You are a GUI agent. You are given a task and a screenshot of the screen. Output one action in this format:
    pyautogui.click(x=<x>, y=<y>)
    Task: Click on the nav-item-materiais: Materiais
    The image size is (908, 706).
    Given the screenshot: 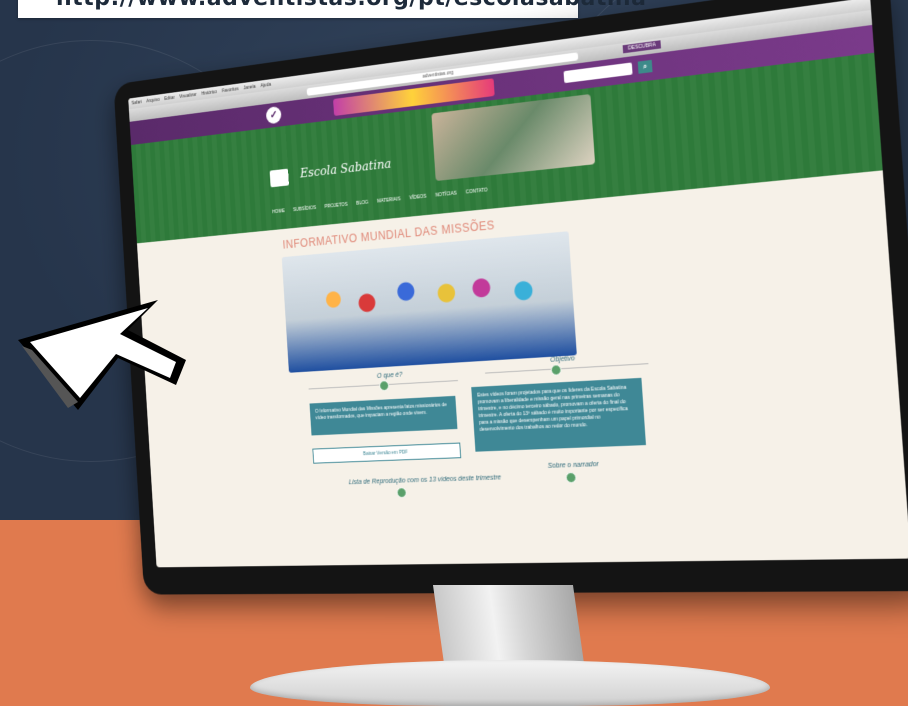 What is the action you would take?
    pyautogui.click(x=389, y=200)
    